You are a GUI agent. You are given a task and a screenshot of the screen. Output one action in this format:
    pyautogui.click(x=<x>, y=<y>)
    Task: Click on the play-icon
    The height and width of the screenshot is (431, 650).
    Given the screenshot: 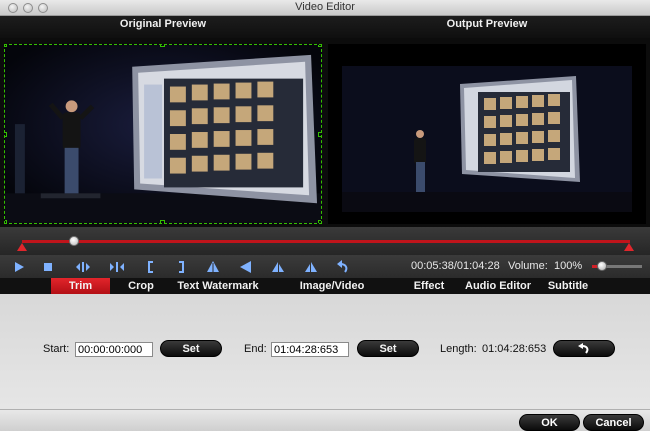 What is the action you would take?
    pyautogui.click(x=19, y=267)
    